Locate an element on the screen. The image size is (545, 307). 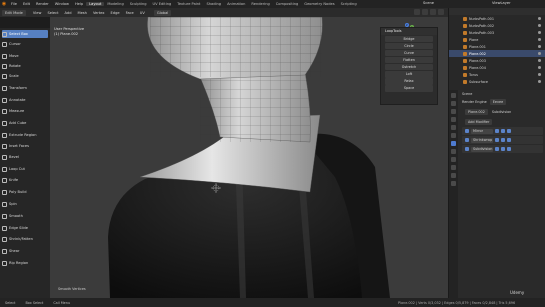
transform-orientation-dropdown: Global is located at coordinates (162, 12).